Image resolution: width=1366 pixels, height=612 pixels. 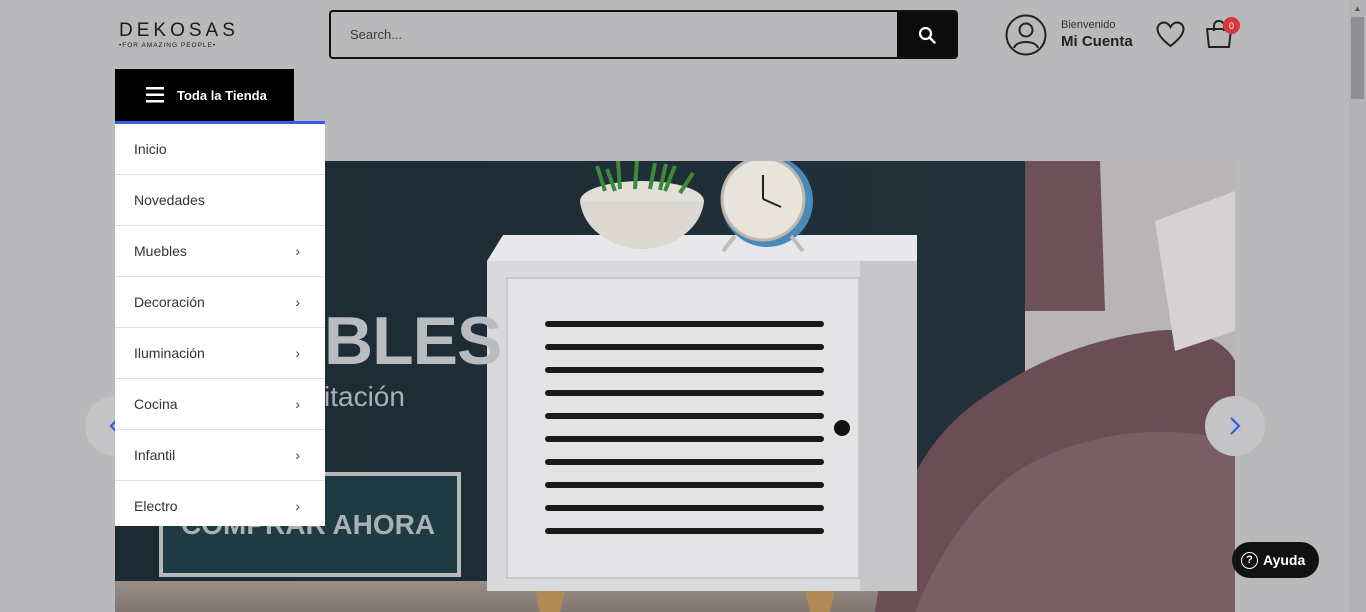 What do you see at coordinates (220, 353) in the screenshot?
I see `category-item-iluminacion: Iluminación ›` at bounding box center [220, 353].